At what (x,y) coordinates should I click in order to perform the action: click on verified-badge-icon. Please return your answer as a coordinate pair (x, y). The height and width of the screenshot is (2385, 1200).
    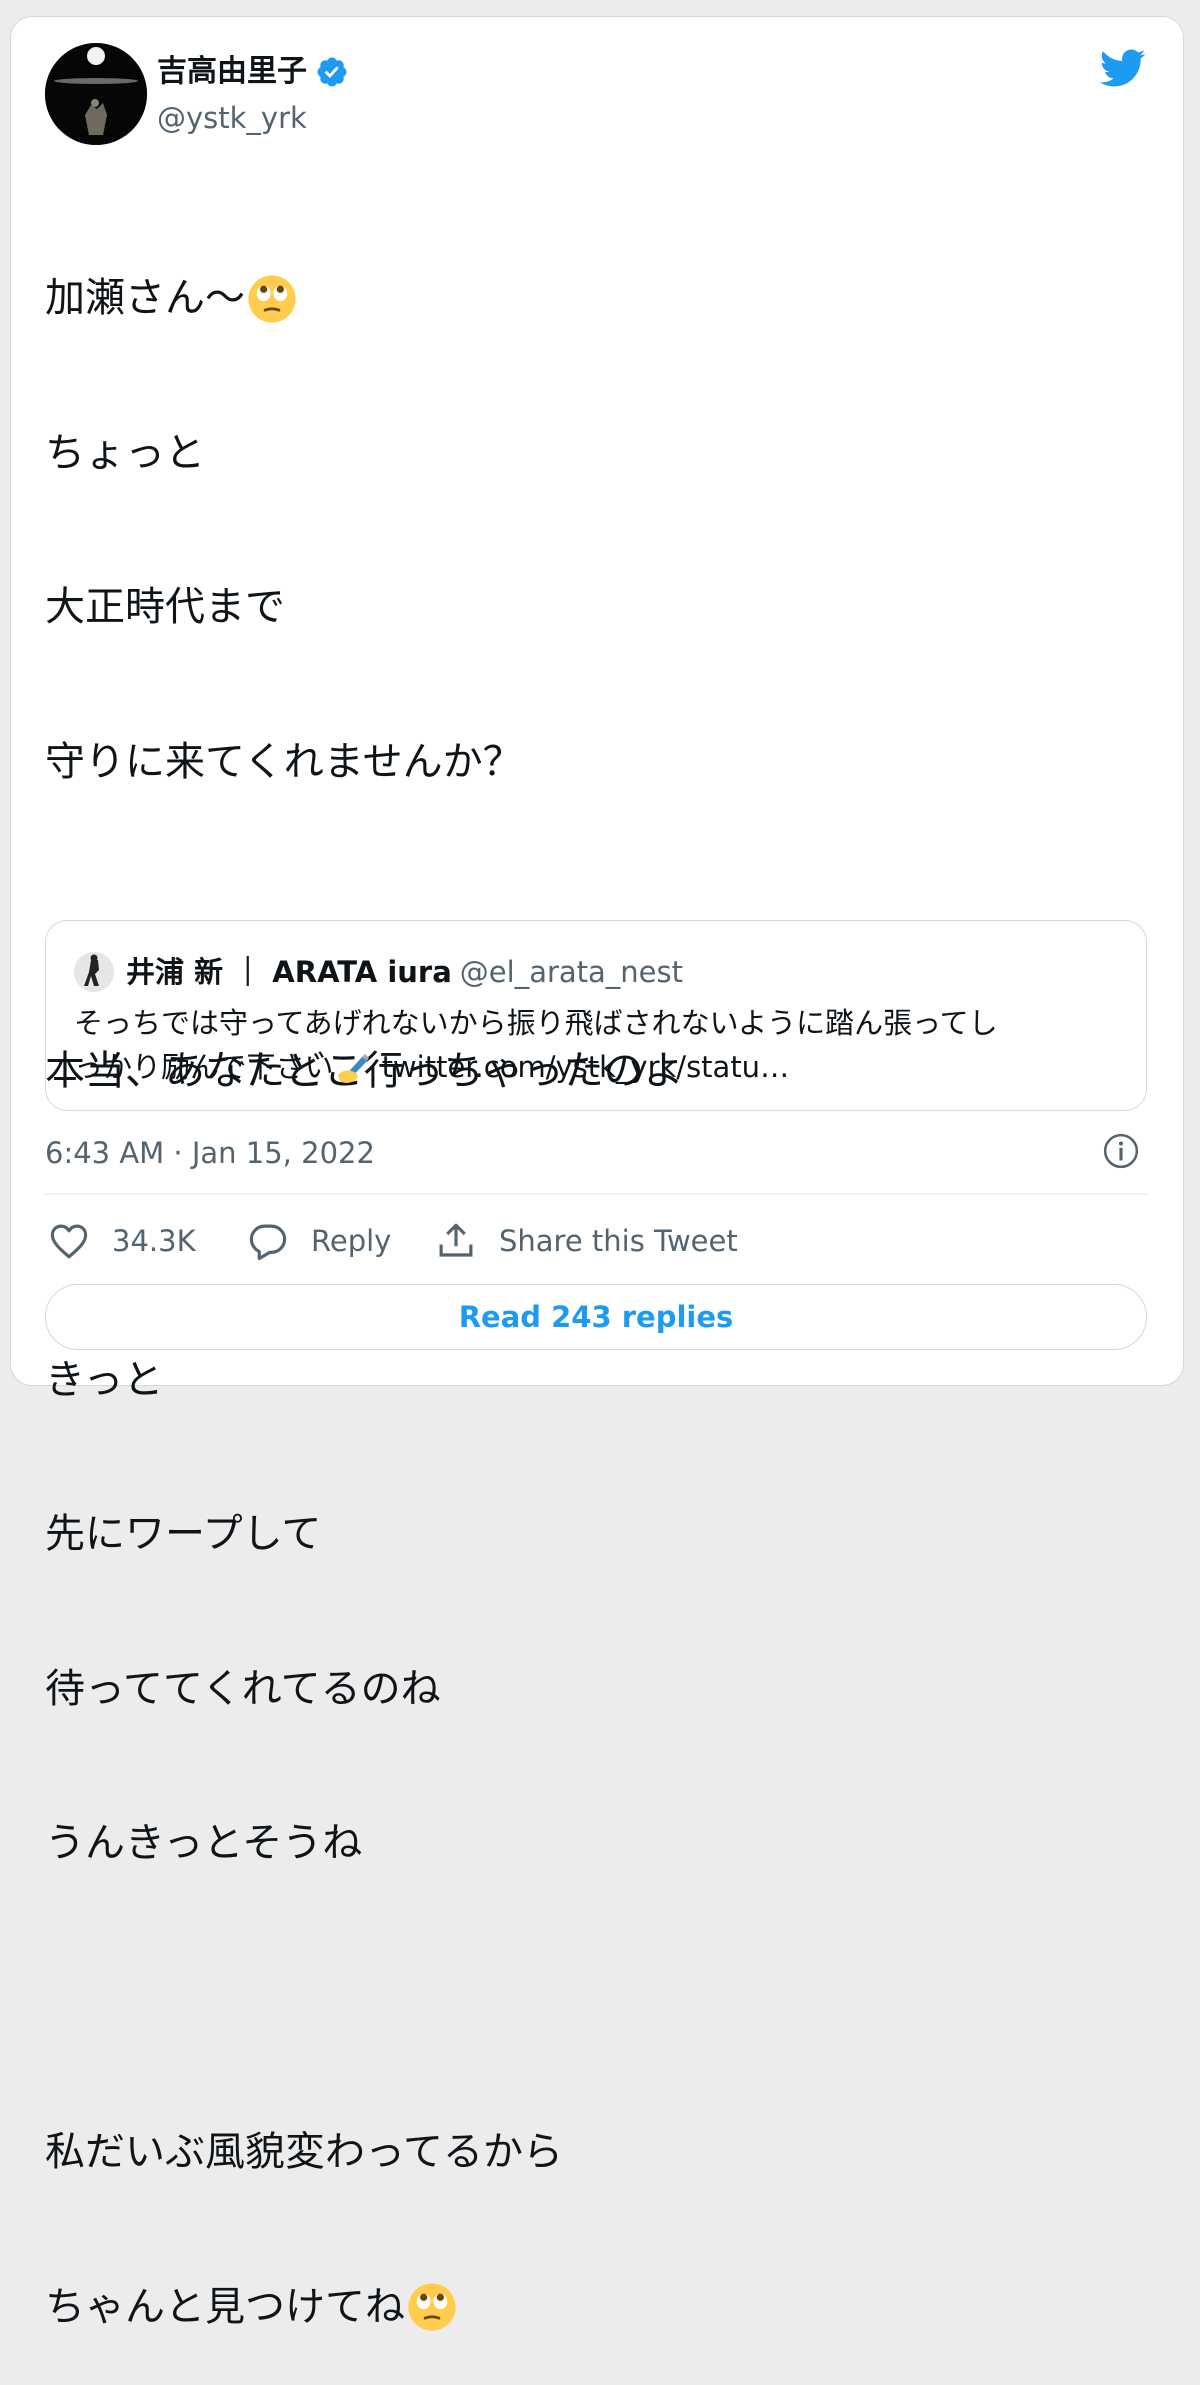
    Looking at the image, I should click on (332, 72).